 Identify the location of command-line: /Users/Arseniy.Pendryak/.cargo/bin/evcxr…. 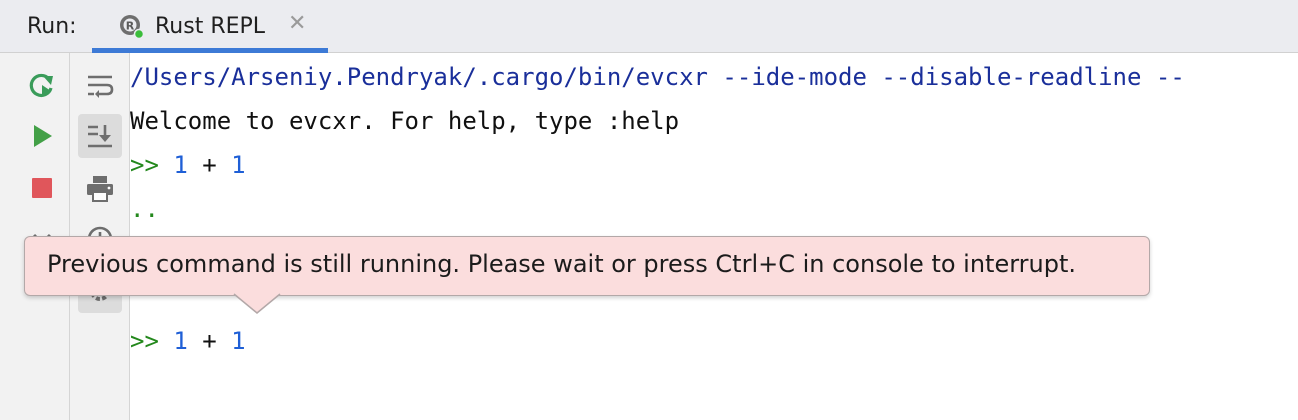
(657, 77).